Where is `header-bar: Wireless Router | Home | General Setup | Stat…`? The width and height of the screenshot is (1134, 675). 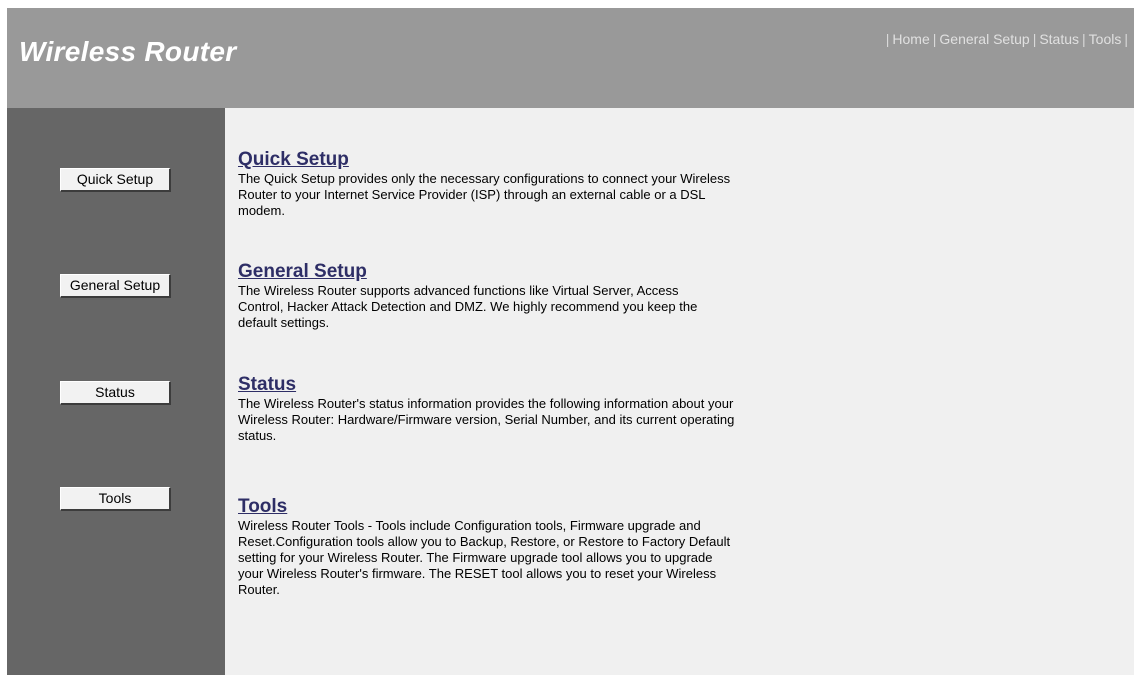
header-bar: Wireless Router | Home | General Setup | Stat… is located at coordinates (570, 58).